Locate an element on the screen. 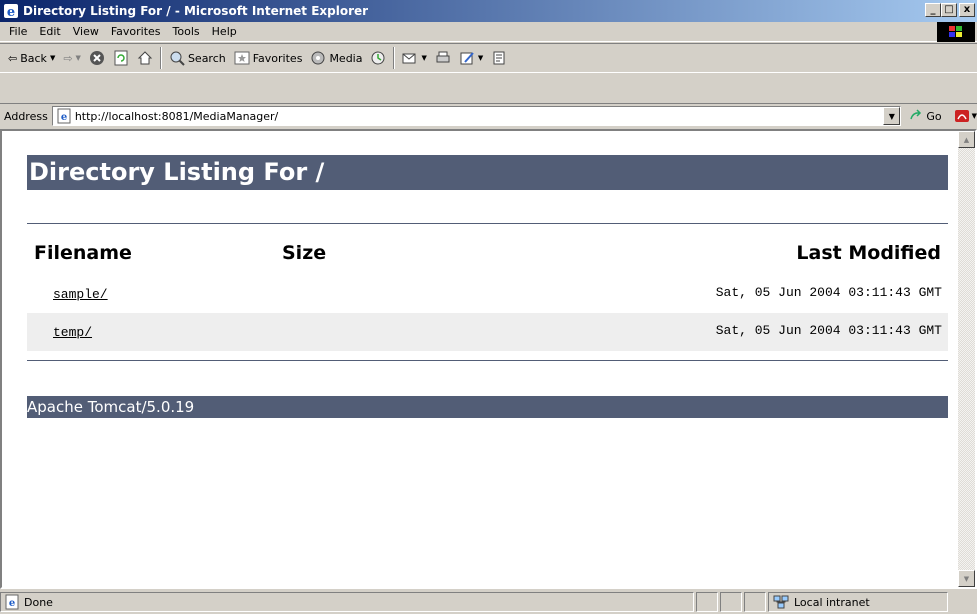 The width and height of the screenshot is (977, 614). back-button: ⇦ Back ▼ is located at coordinates (31, 58).